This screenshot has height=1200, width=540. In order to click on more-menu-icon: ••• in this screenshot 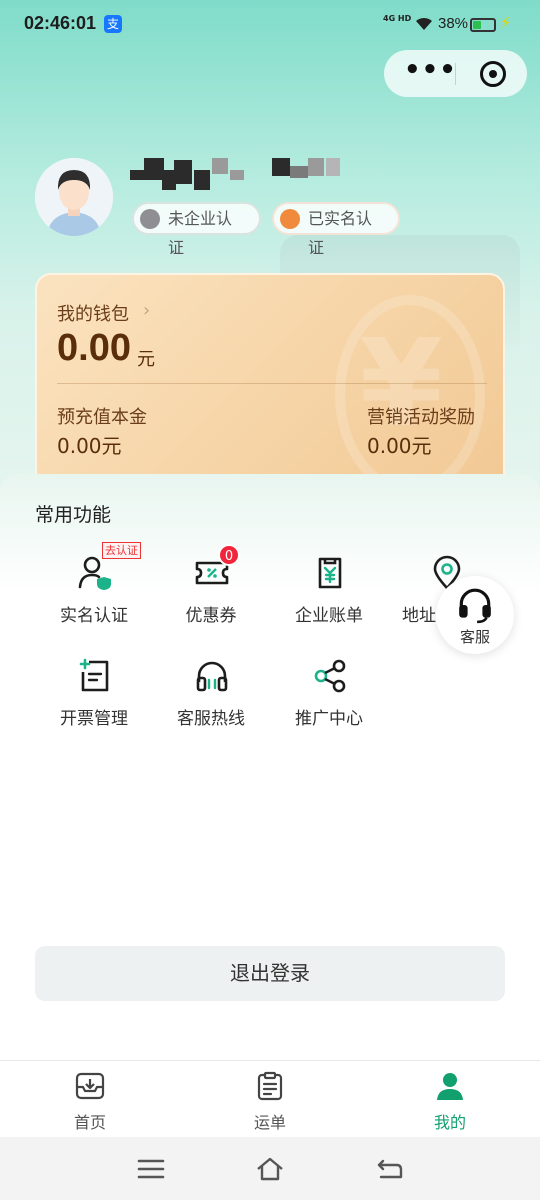, I will do `click(430, 71)`.